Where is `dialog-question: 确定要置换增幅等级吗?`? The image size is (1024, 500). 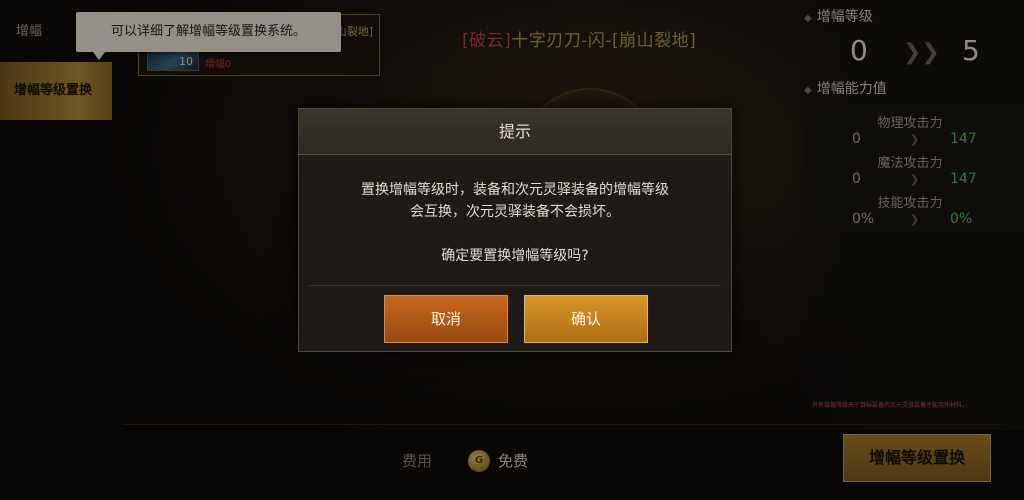
dialog-question: 确定要置换增幅等级吗? is located at coordinates (515, 256).